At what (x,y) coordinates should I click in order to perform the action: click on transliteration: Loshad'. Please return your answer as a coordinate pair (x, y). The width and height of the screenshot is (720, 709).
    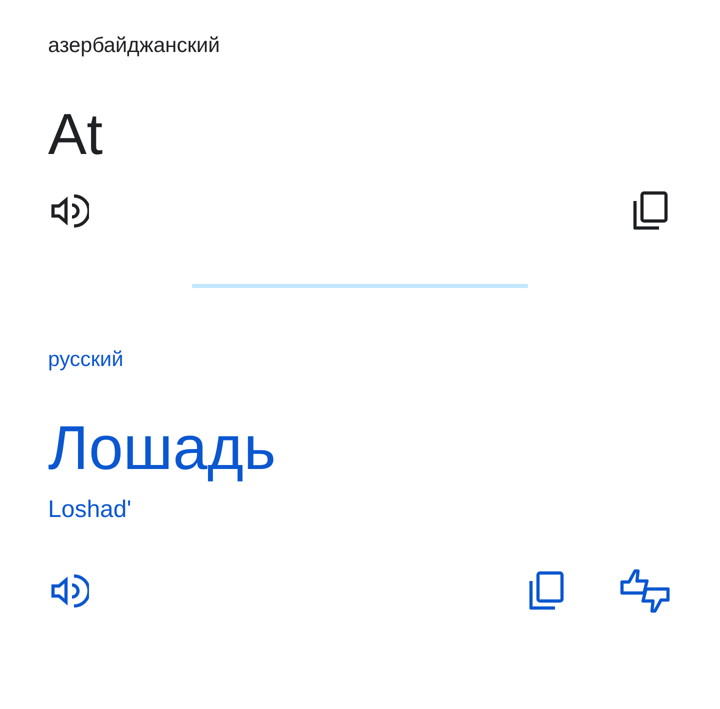
    Looking at the image, I should click on (90, 509).